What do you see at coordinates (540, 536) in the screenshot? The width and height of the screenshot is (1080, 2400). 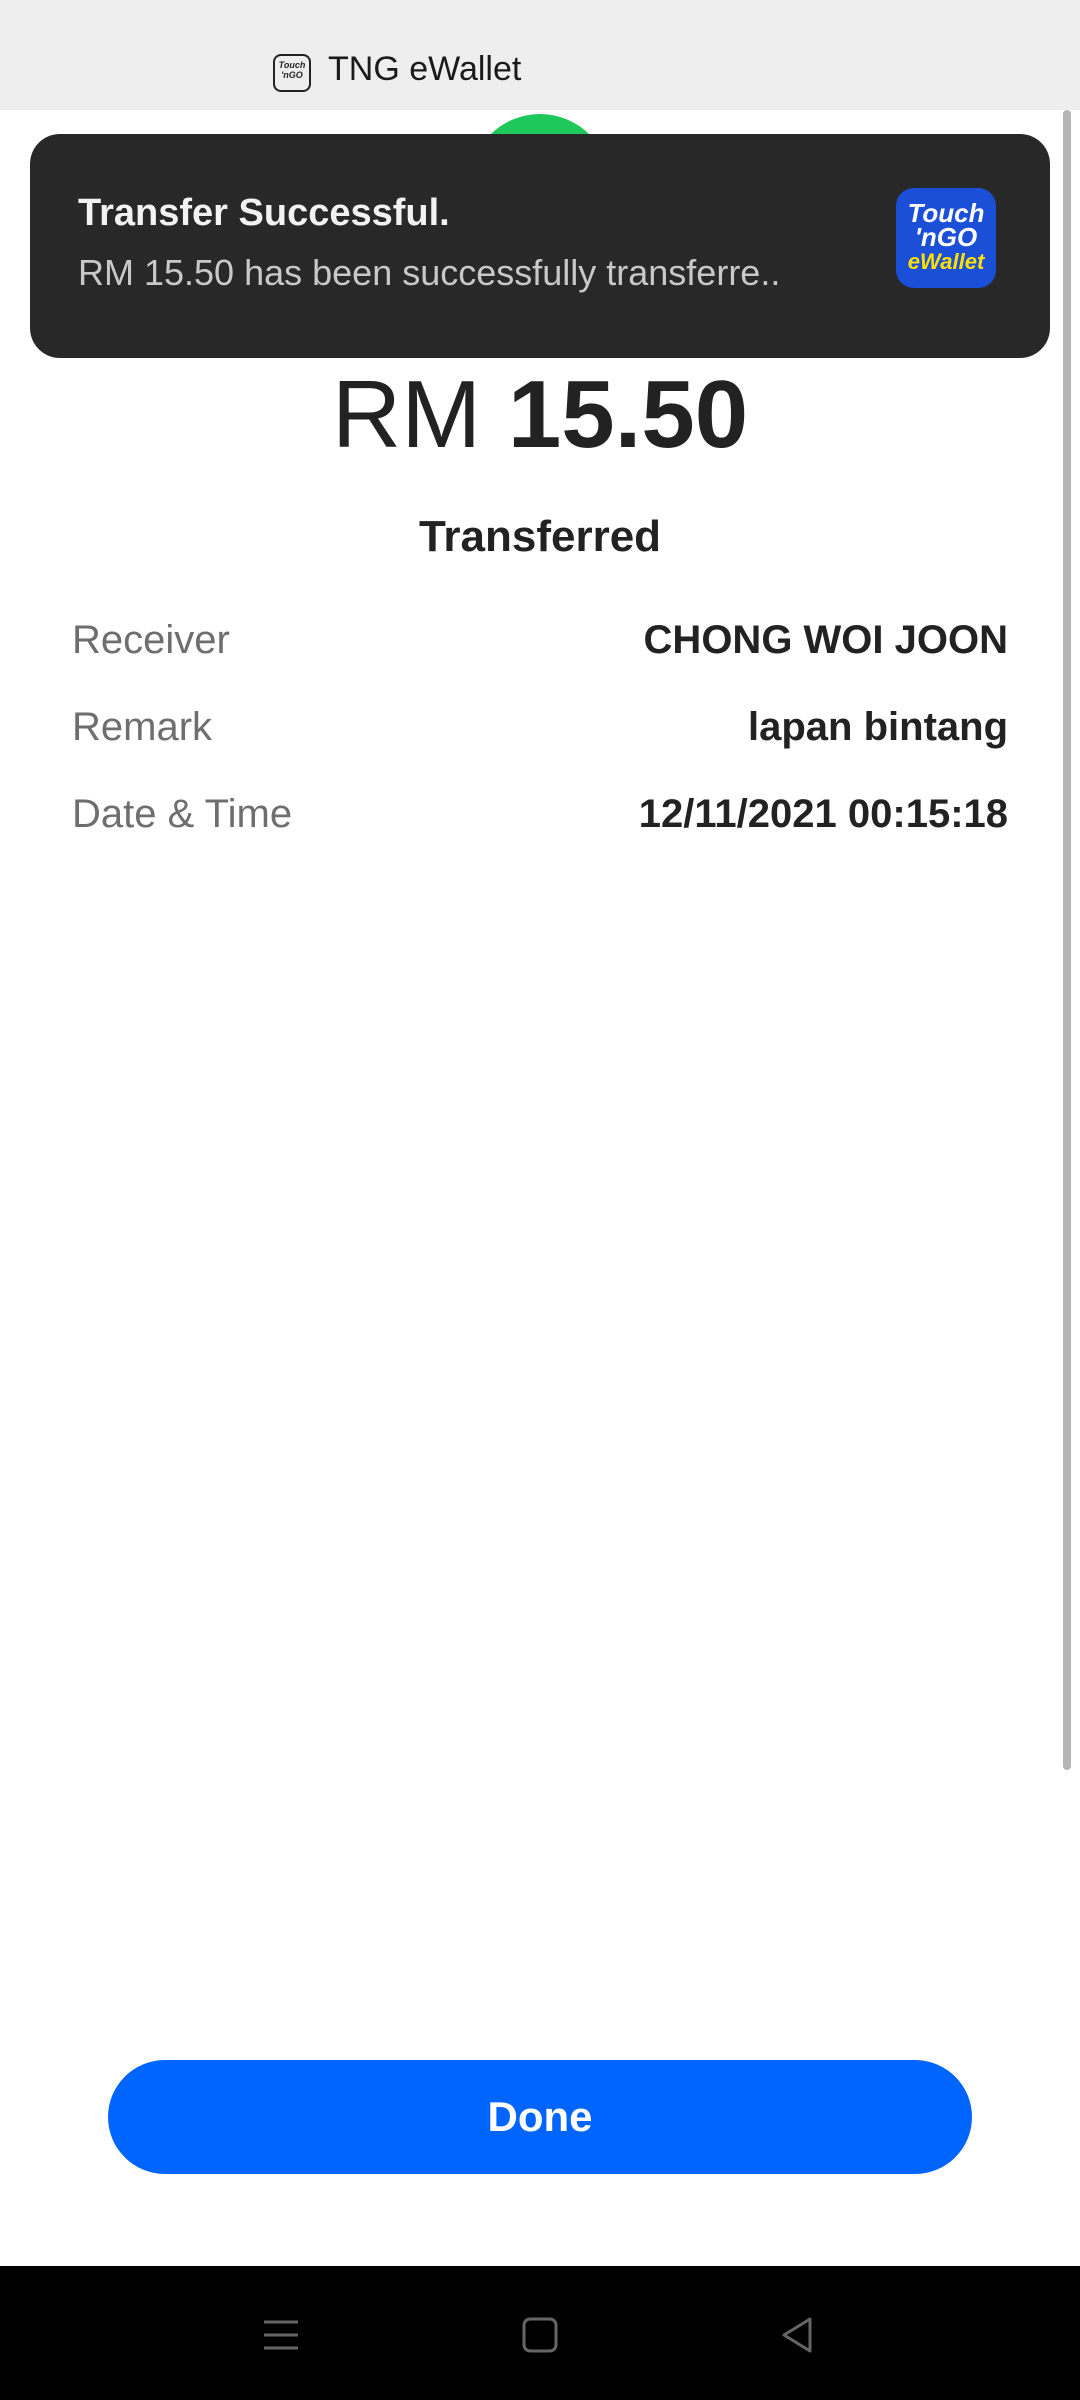 I see `transfer-status: Transferred` at bounding box center [540, 536].